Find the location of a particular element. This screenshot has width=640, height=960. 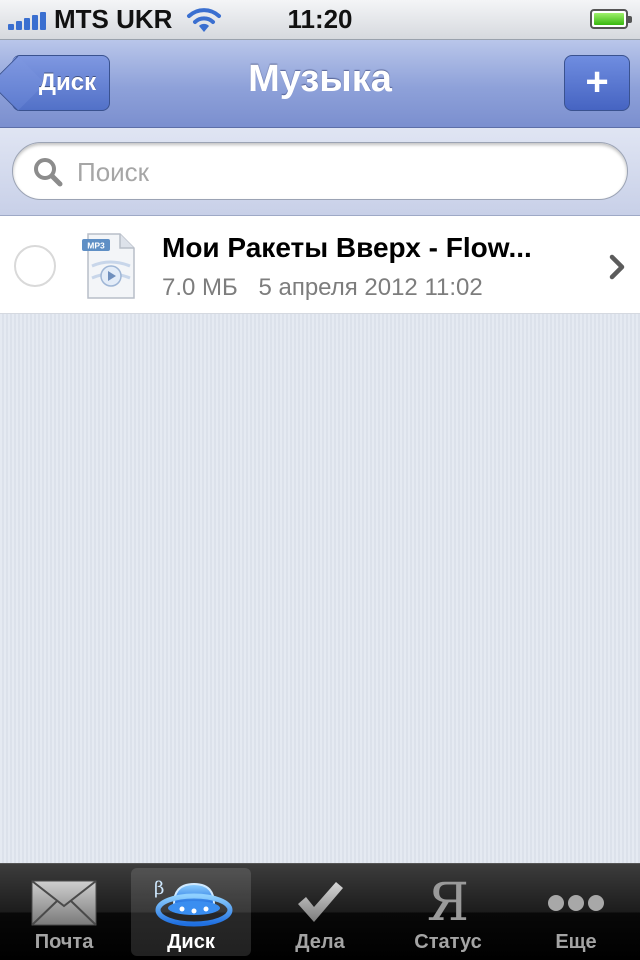

status-bar: MTS UKR 11:20 is located at coordinates (320, 20).